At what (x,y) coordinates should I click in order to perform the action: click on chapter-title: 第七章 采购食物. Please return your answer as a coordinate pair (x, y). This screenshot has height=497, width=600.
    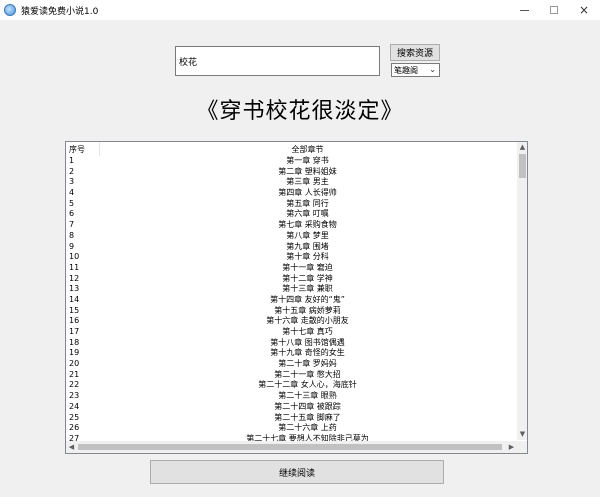
    Looking at the image, I should click on (307, 225).